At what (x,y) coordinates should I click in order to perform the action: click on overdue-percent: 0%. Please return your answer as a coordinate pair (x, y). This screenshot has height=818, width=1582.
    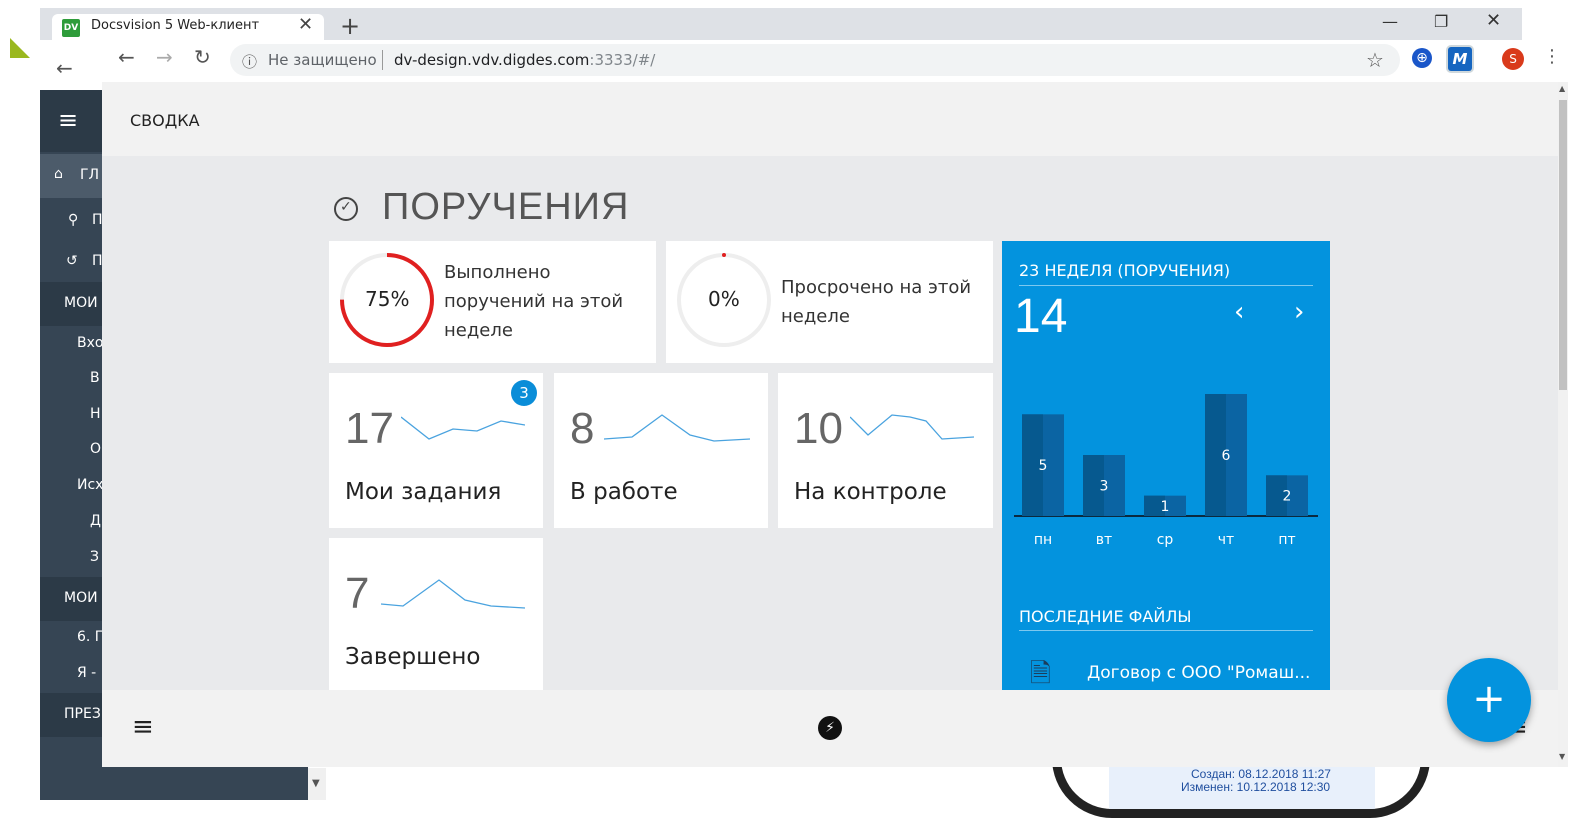
    Looking at the image, I should click on (724, 299).